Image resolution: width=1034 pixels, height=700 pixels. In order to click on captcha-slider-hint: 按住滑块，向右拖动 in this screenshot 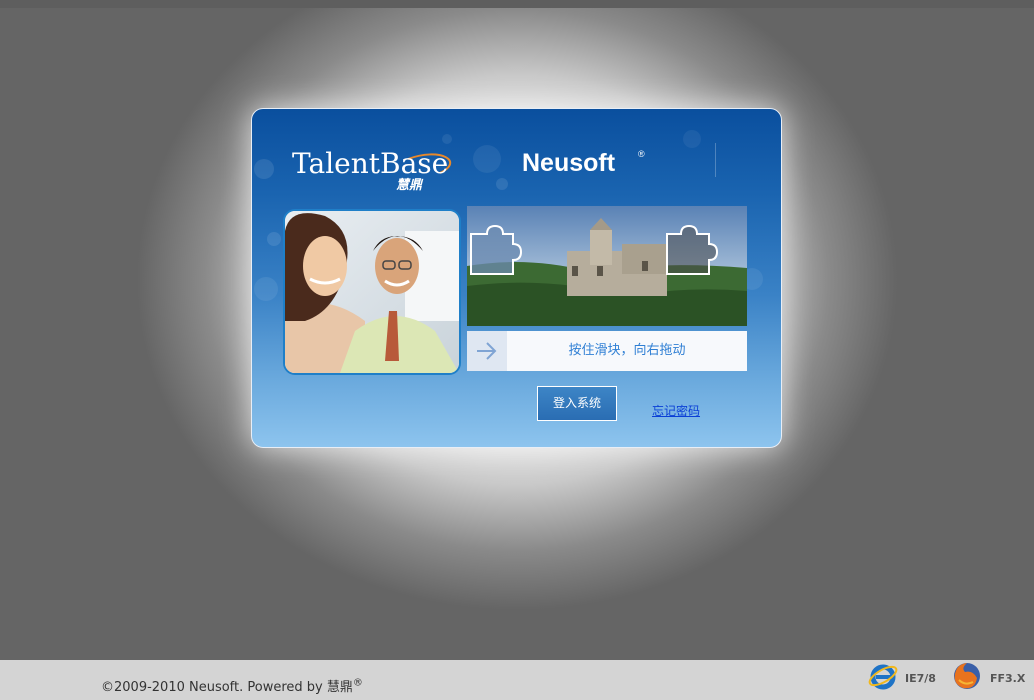, I will do `click(627, 350)`.